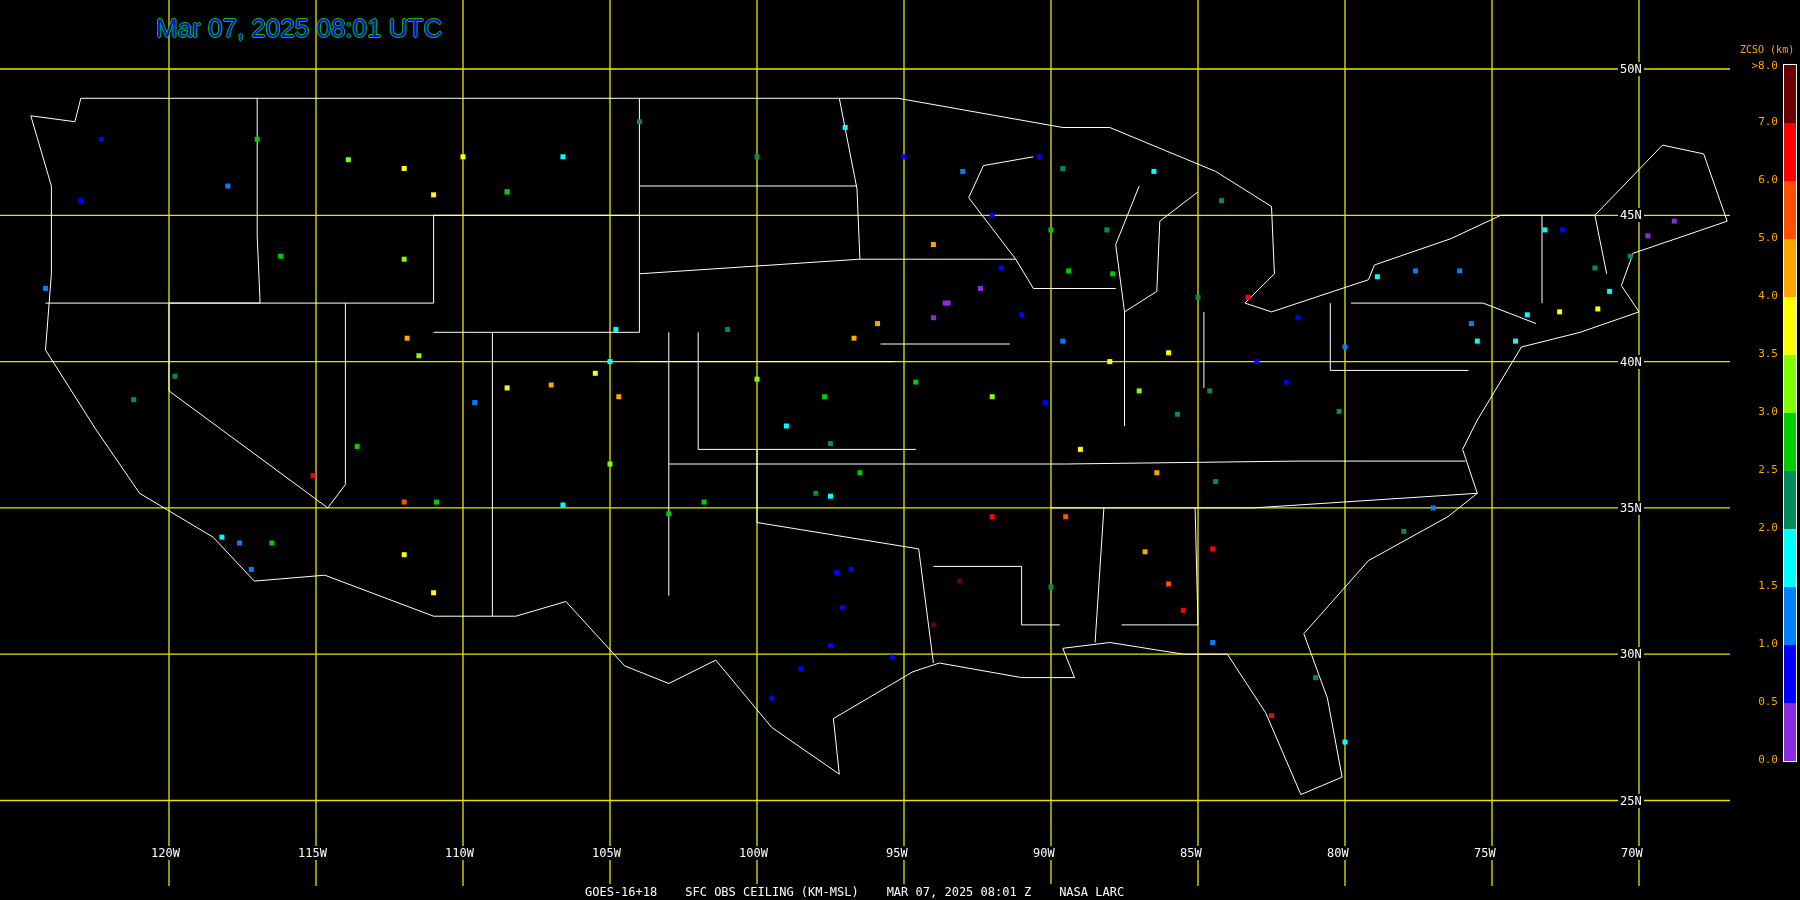 Image resolution: width=1800 pixels, height=900 pixels. I want to click on colorbar-title: ZCSO (km), so click(1767, 50).